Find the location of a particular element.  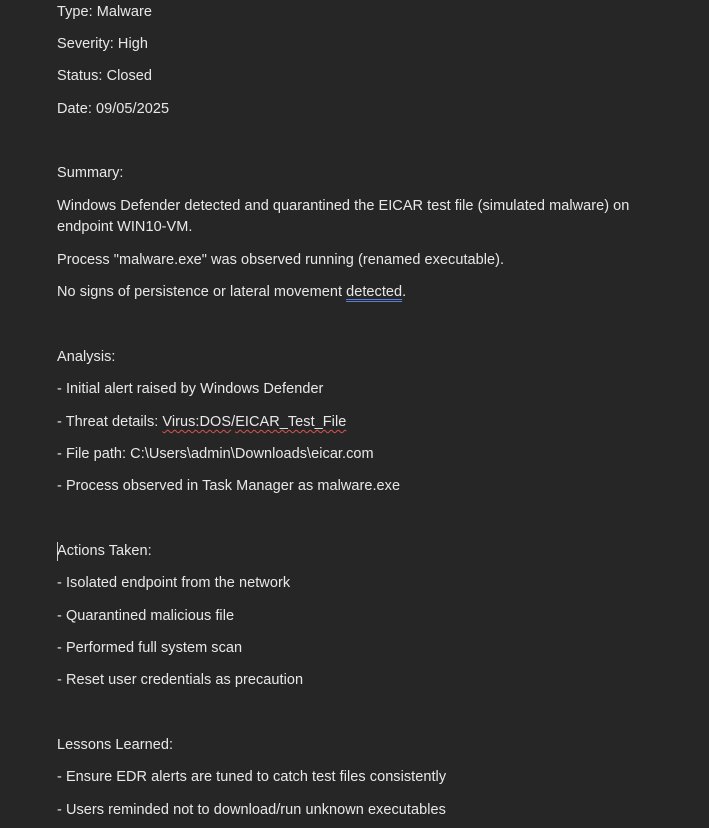

actions-heading: Actions Taken: is located at coordinates (104, 551).